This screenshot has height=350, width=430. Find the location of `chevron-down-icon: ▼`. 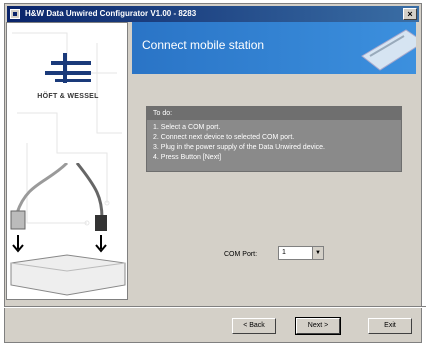

chevron-down-icon: ▼ is located at coordinates (317, 253).